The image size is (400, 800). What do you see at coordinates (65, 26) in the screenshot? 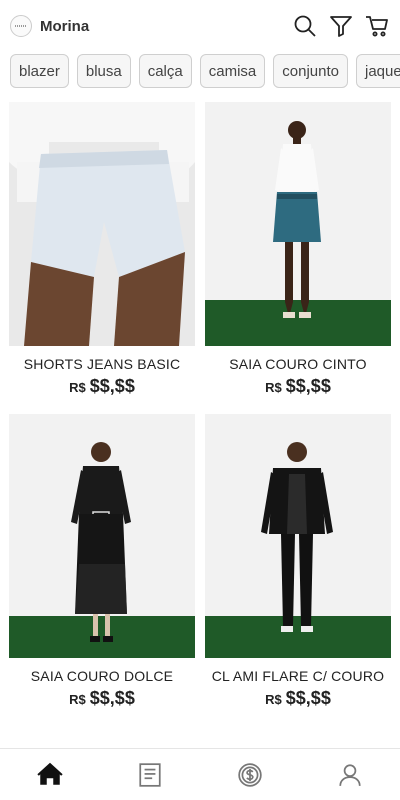
I see `brand-name: Morina` at bounding box center [65, 26].